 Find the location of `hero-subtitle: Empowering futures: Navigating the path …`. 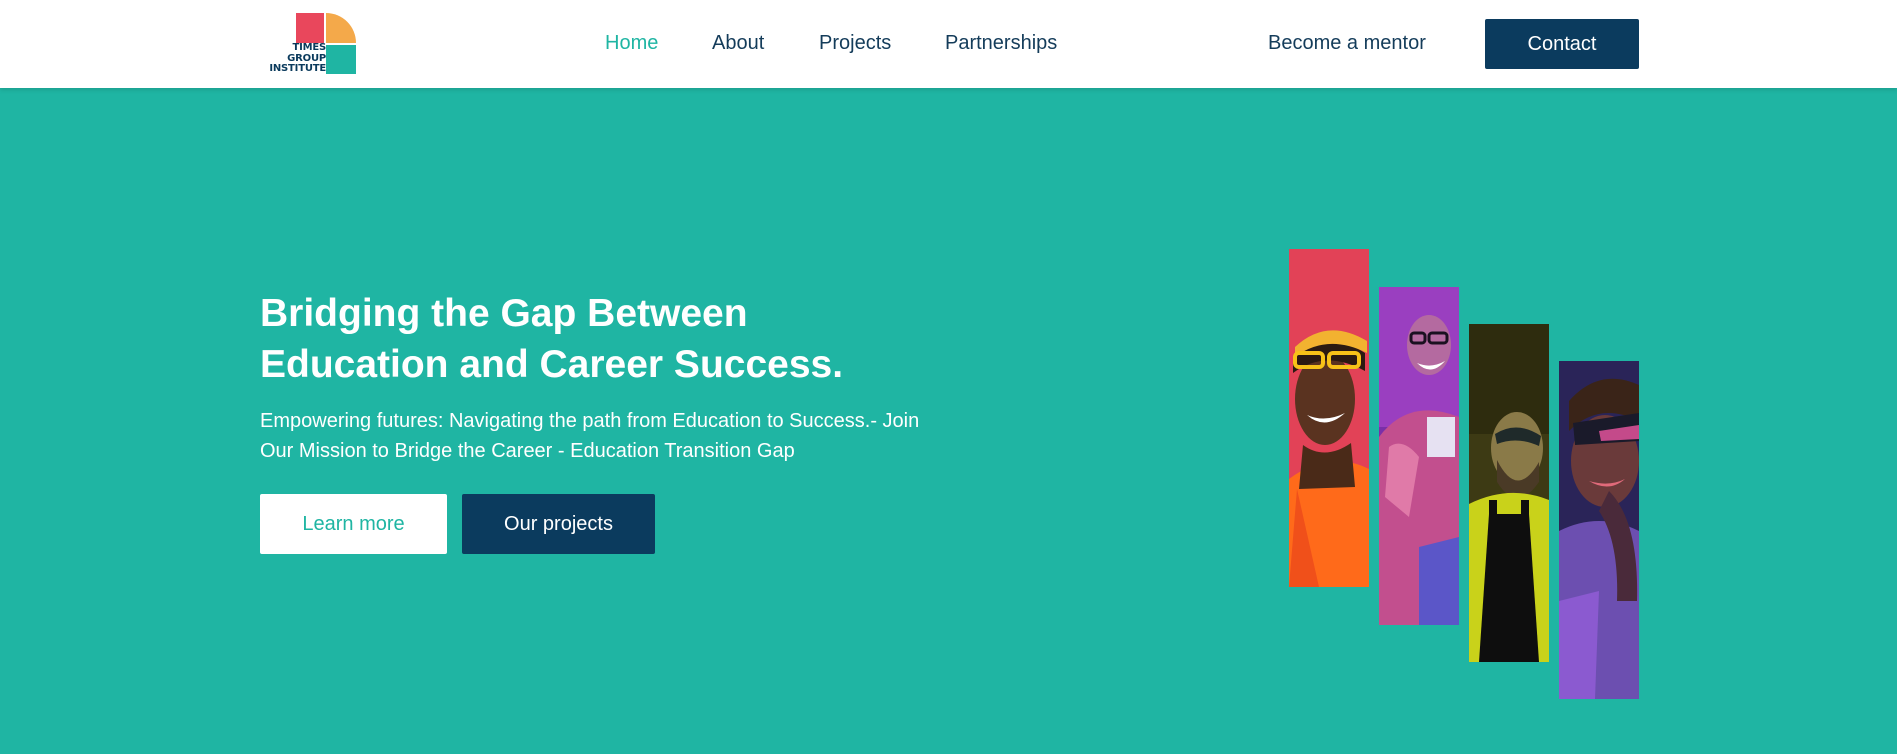

hero-subtitle: Empowering futures: Navigating the path … is located at coordinates (620, 436).